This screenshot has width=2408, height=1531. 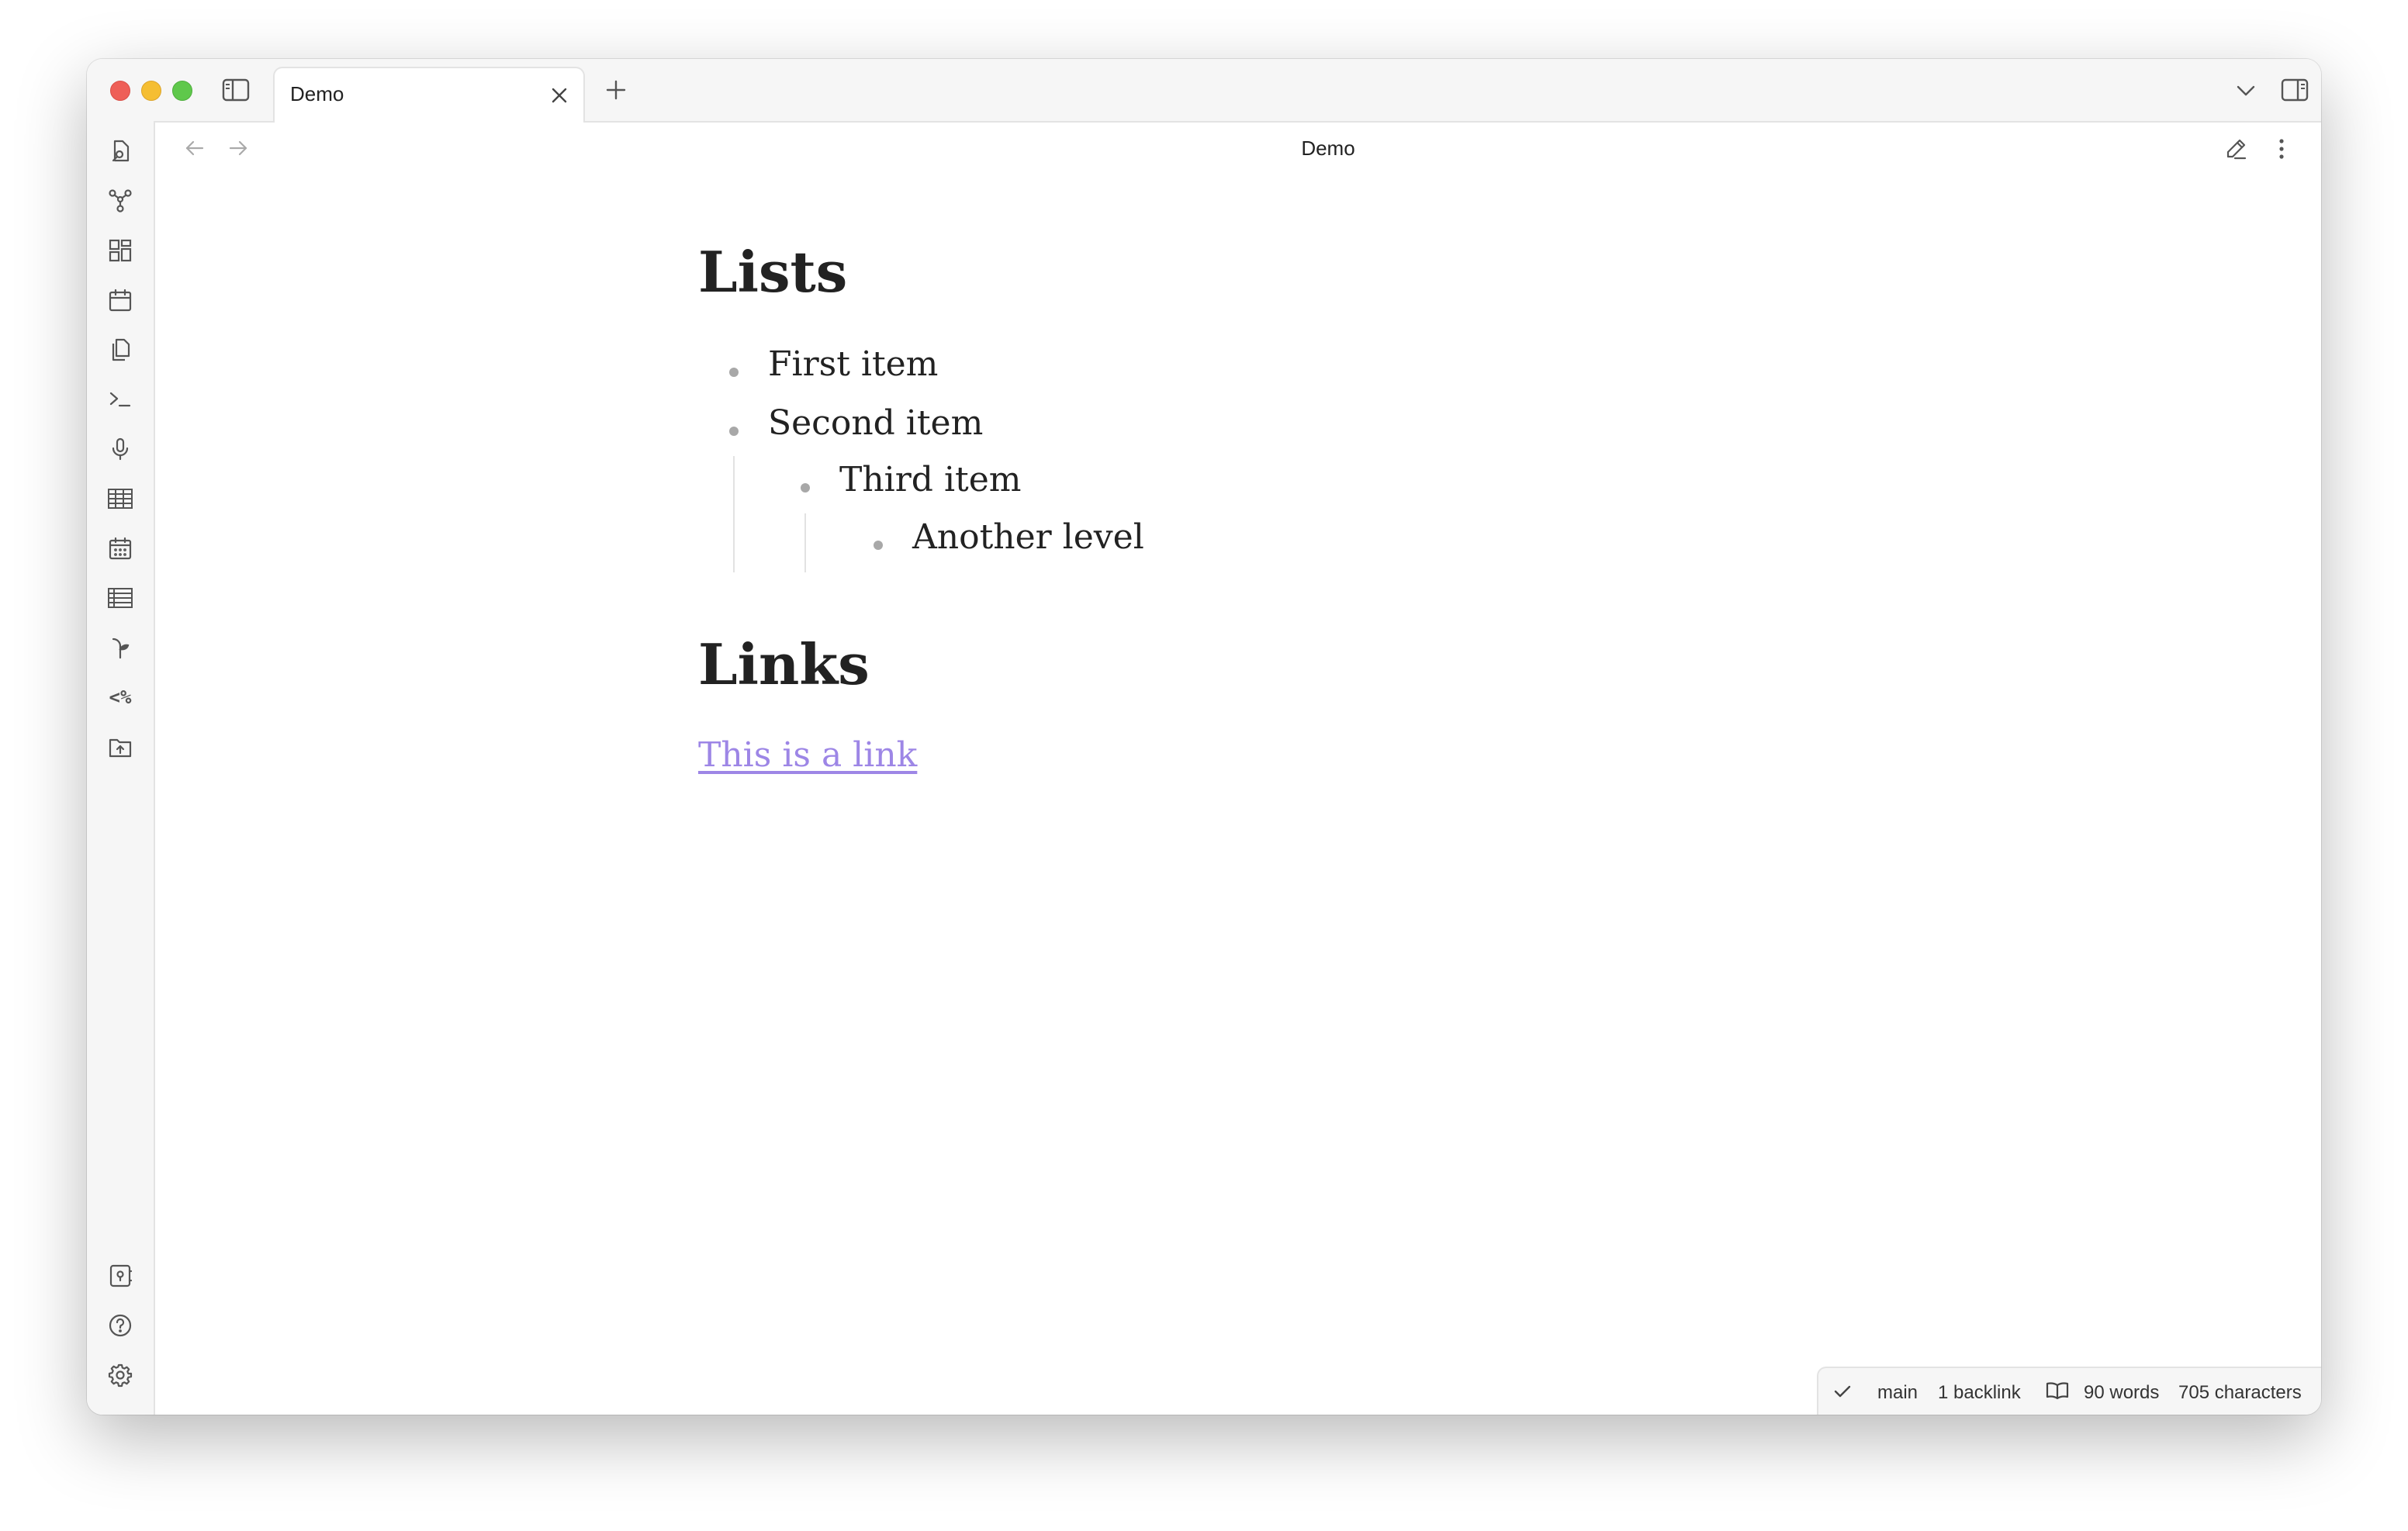 I want to click on maximize-window-button, so click(x=182, y=91).